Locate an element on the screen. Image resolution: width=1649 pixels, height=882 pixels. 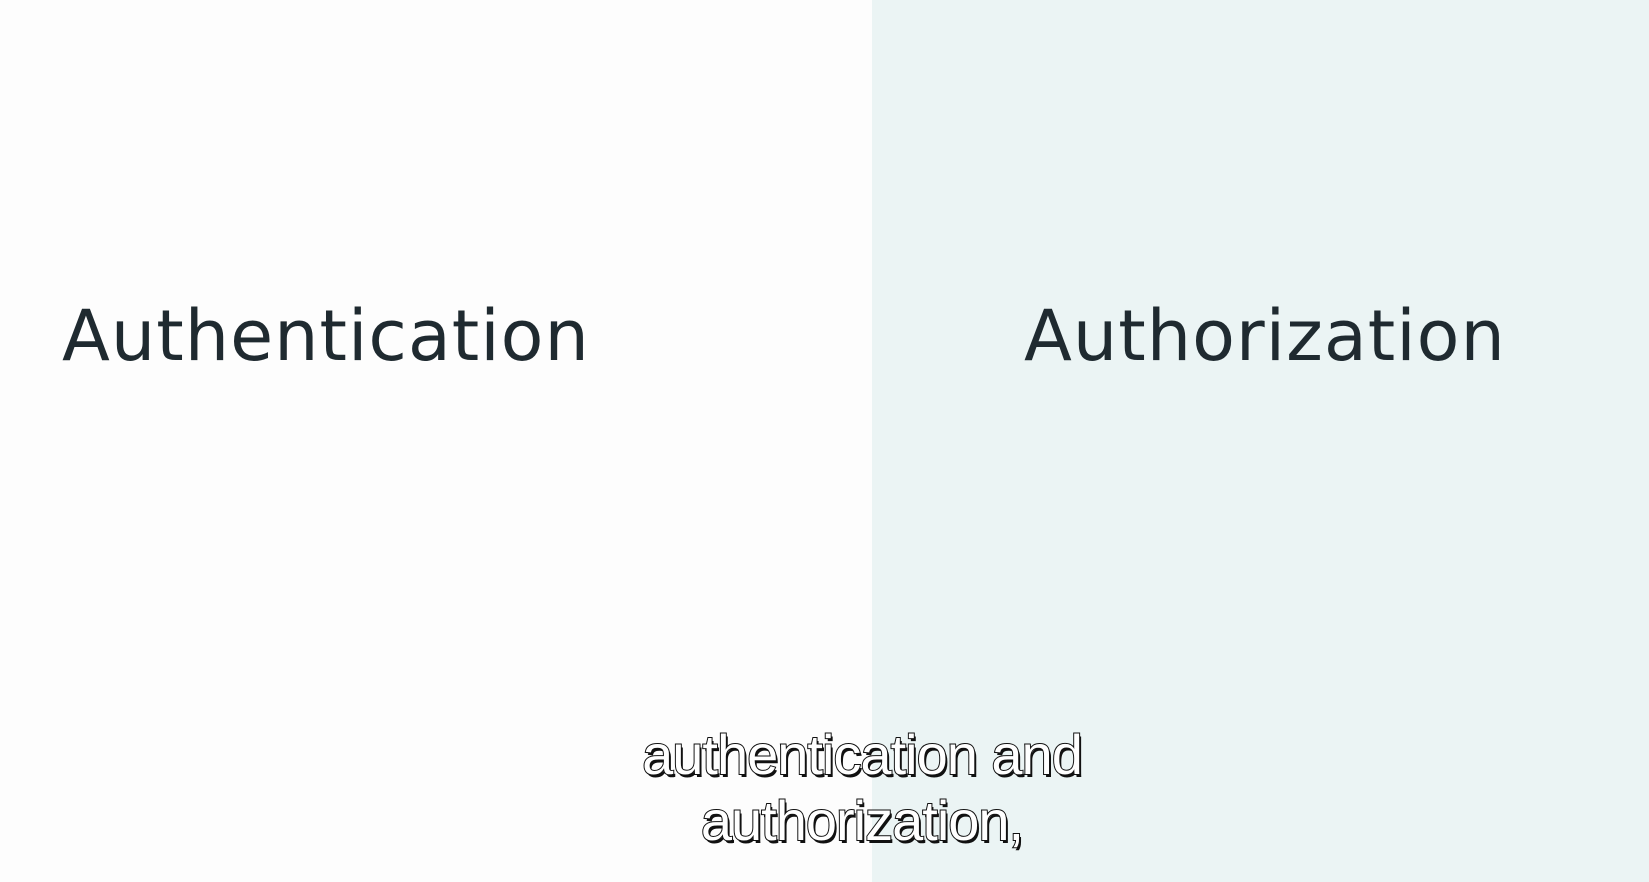
subtitle-caption: authentication and authorization, is located at coordinates (824, 788).